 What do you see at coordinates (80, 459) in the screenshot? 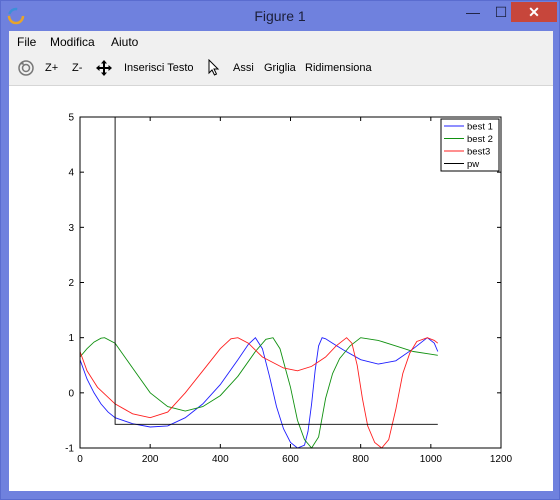
I see `x-tick-label: 0` at bounding box center [80, 459].